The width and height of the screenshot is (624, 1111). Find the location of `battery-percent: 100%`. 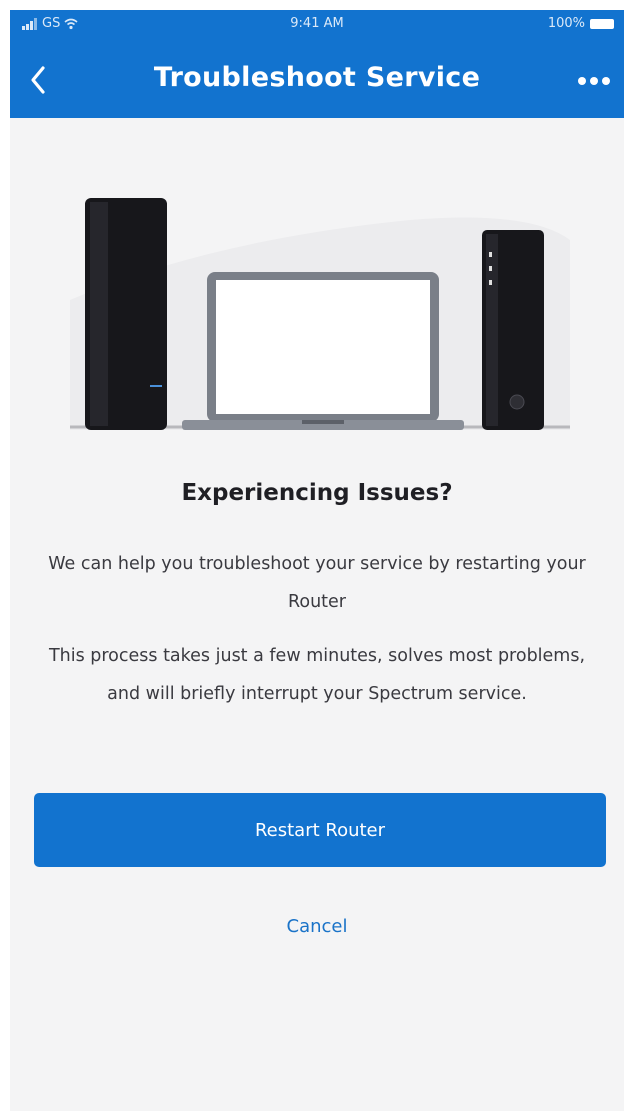

battery-percent: 100% is located at coordinates (566, 23).